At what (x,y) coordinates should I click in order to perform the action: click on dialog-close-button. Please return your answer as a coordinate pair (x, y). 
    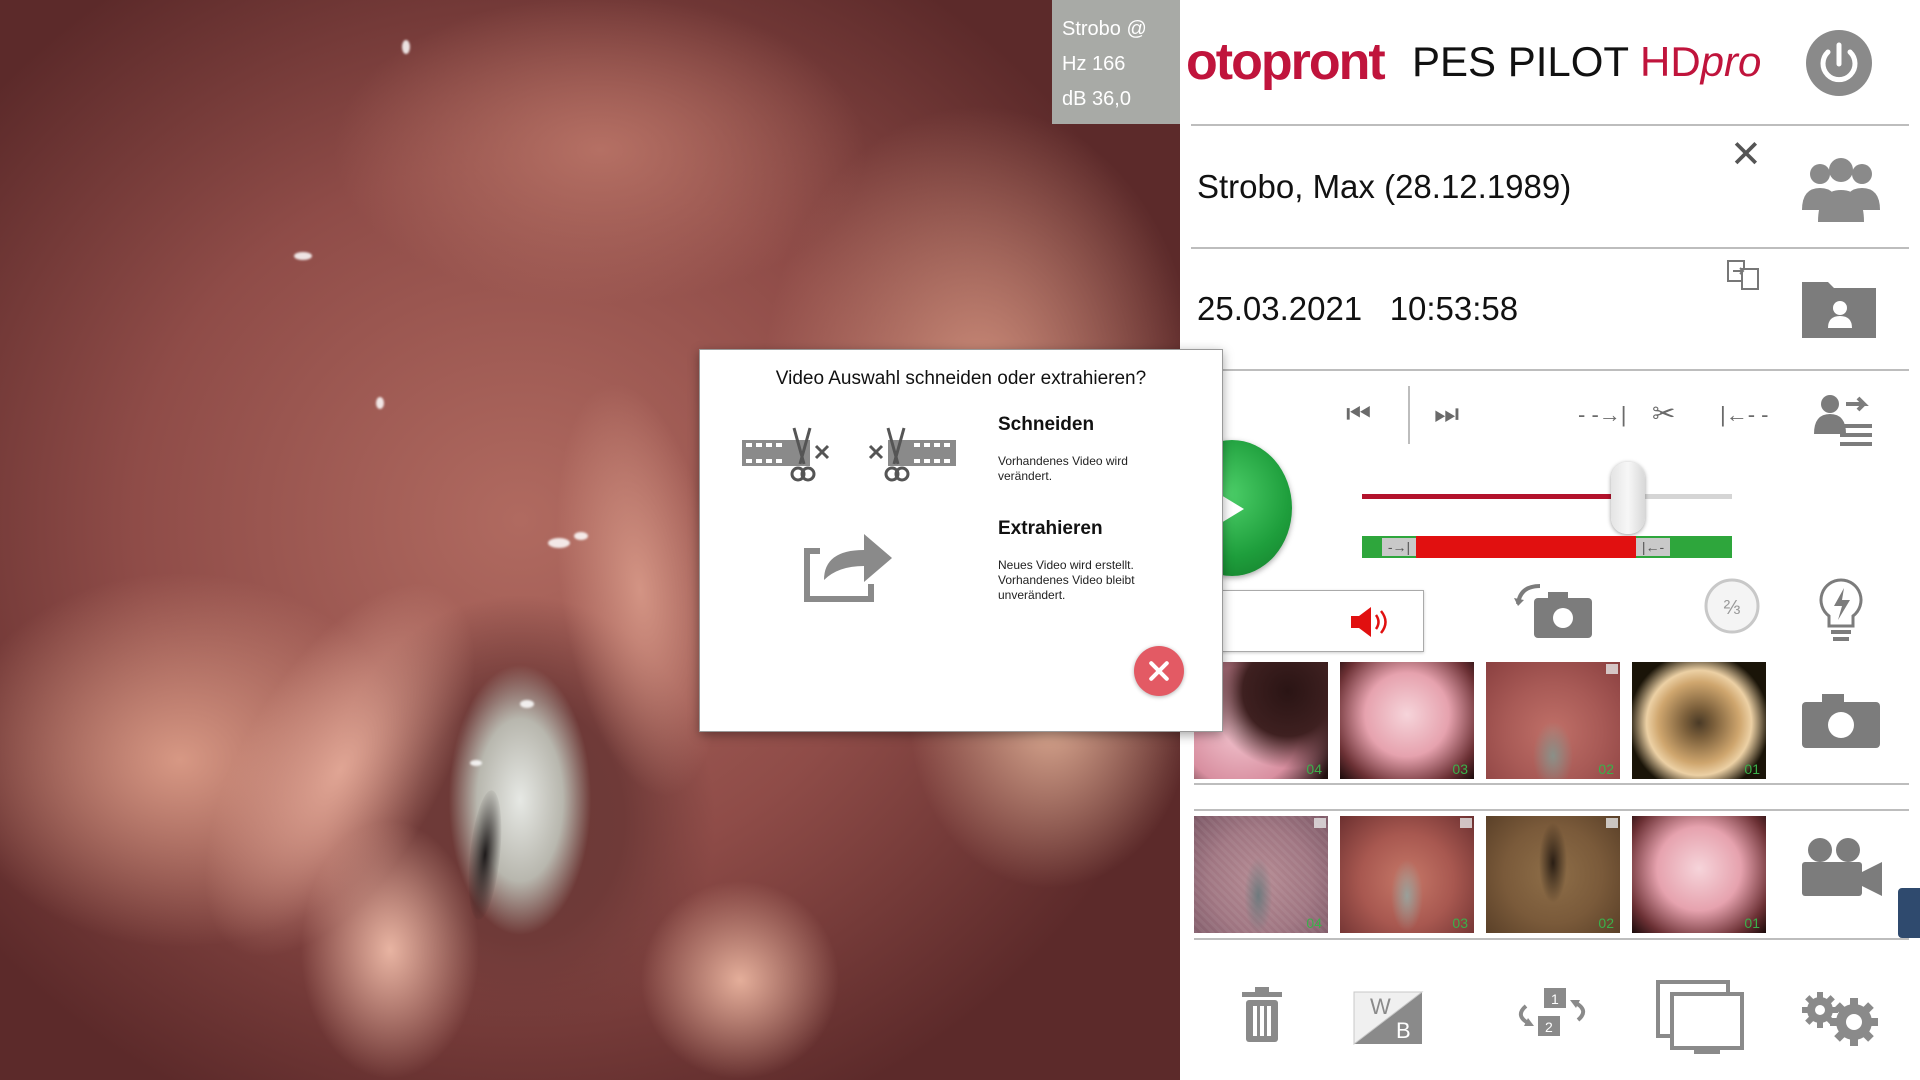
    Looking at the image, I should click on (1159, 671).